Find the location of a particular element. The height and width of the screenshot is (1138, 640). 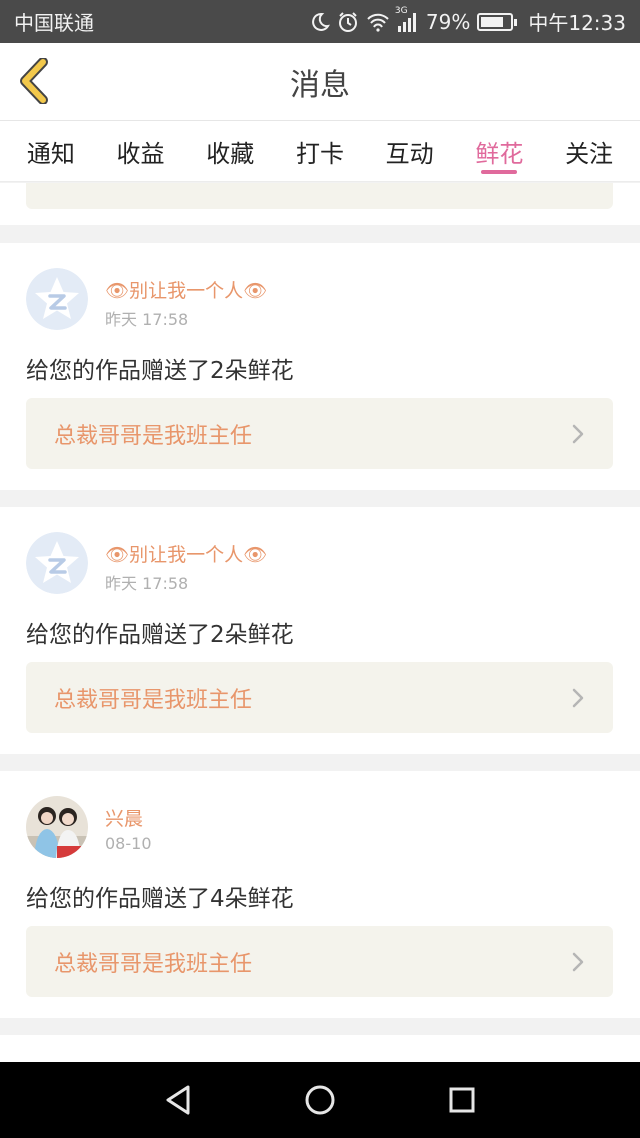

battery-percent: 79% is located at coordinates (448, 21).